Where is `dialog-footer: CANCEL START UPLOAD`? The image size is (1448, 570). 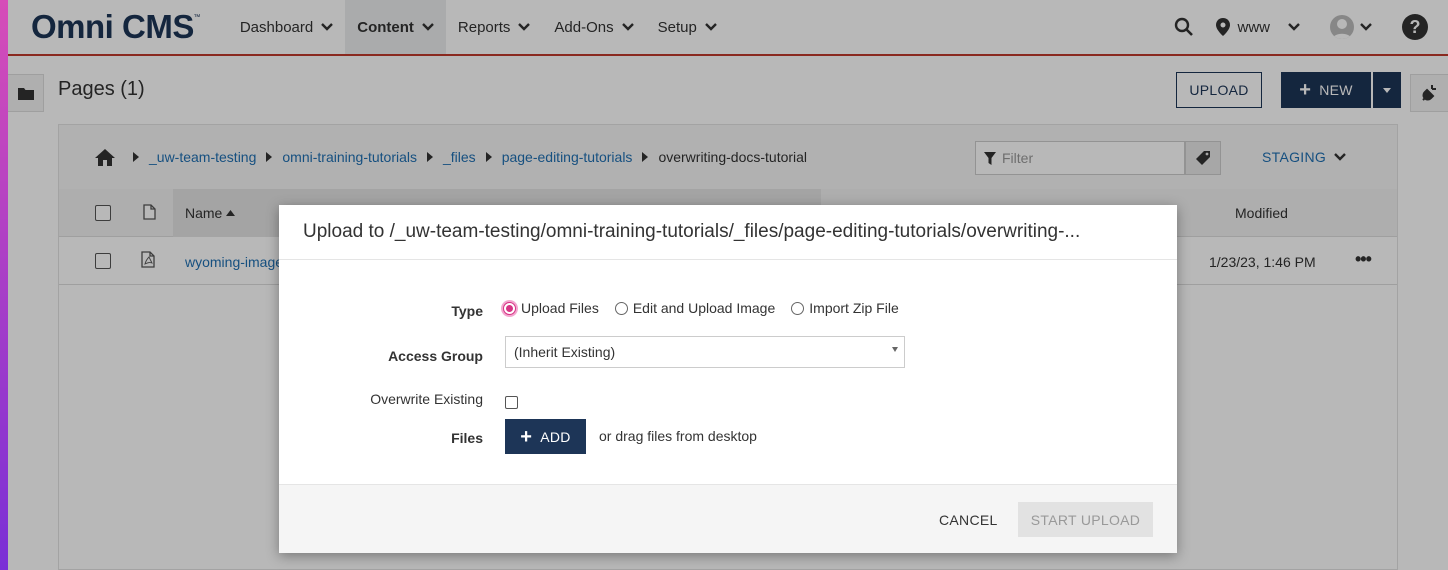 dialog-footer: CANCEL START UPLOAD is located at coordinates (728, 518).